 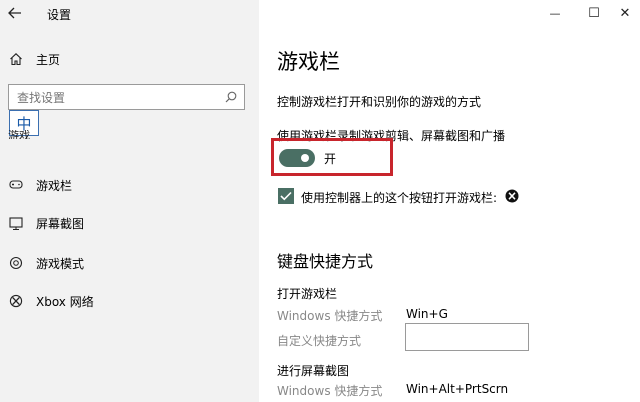 What do you see at coordinates (129, 185) in the screenshot?
I see `sidebar-item-game-bar: 游戏栏` at bounding box center [129, 185].